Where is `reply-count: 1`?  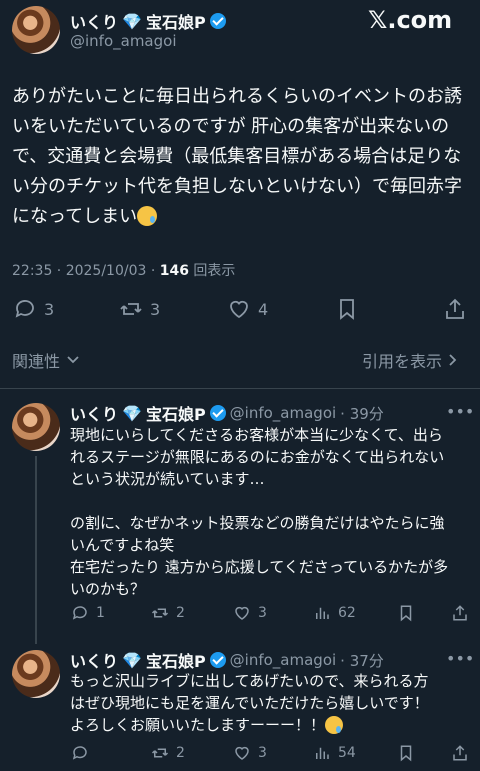 reply-count: 1 is located at coordinates (100, 613).